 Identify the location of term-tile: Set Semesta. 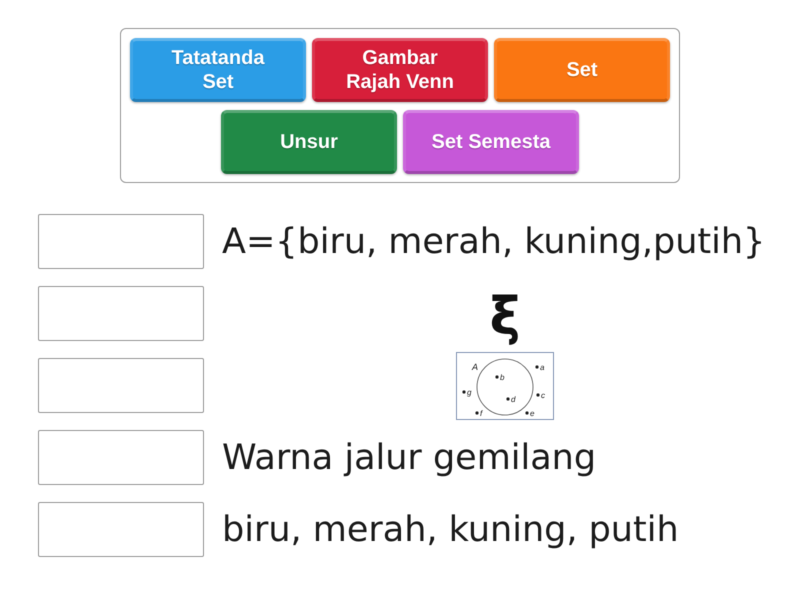
(491, 142).